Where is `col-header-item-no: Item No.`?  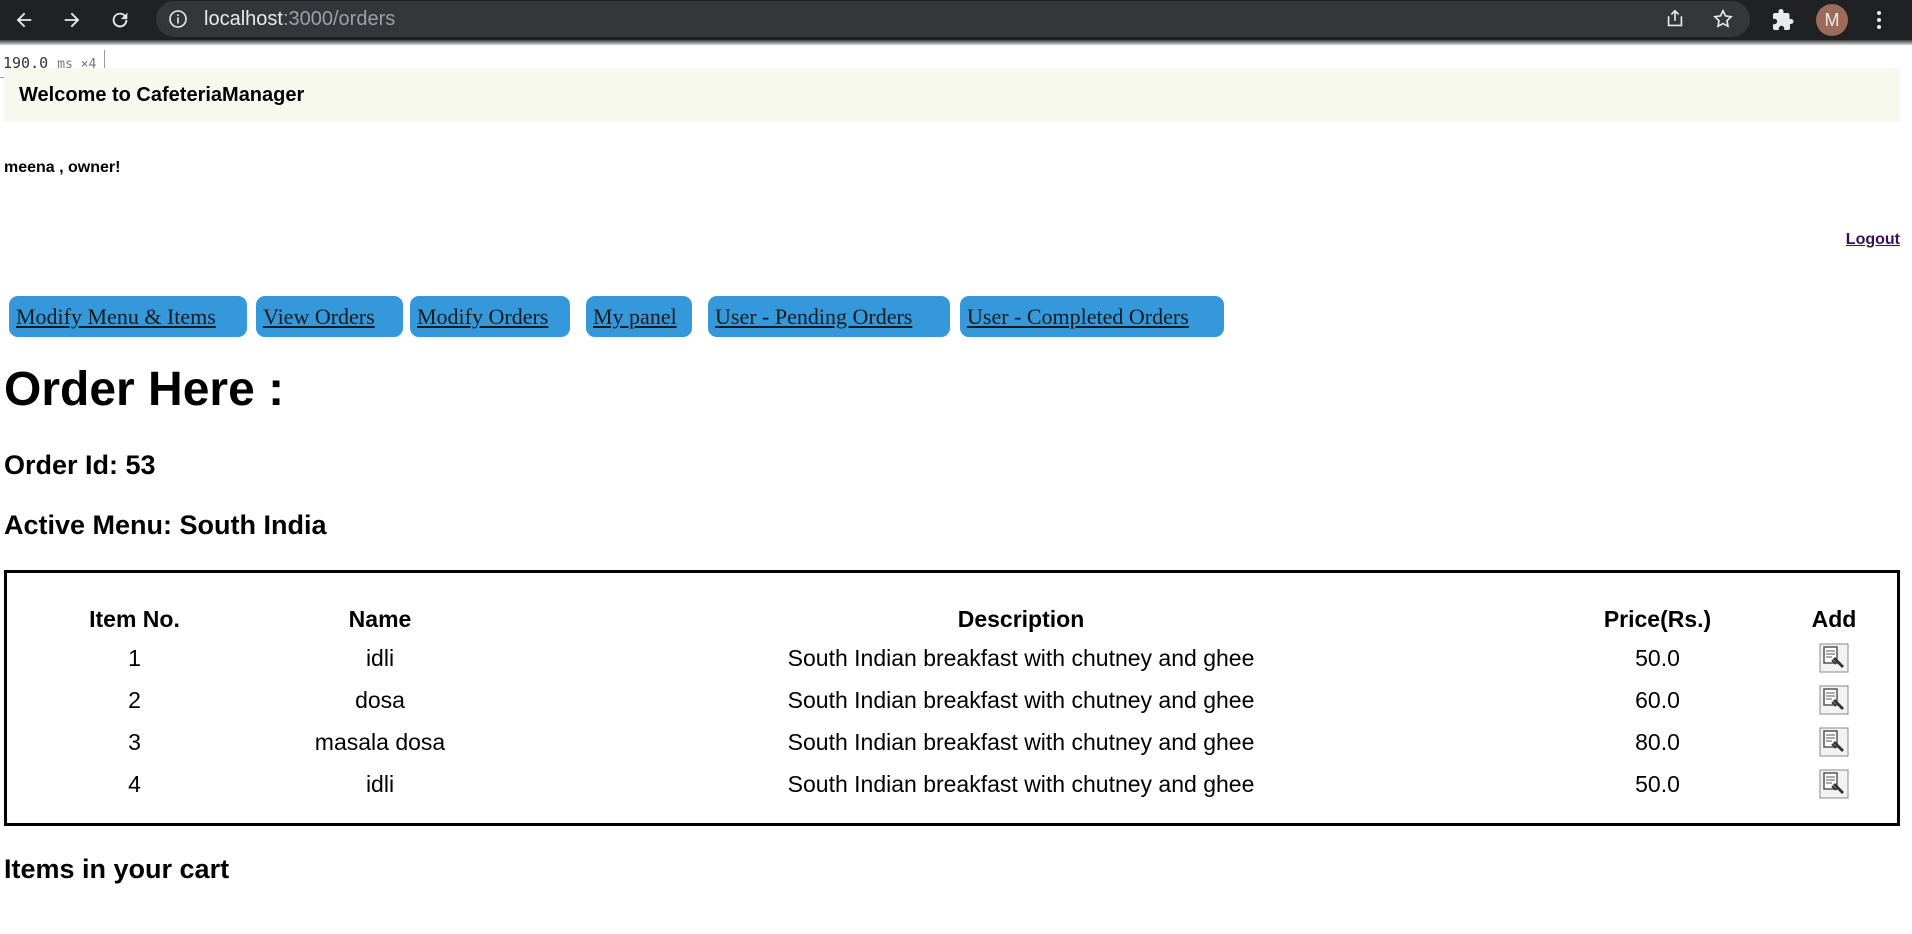
col-header-item-no: Item No. is located at coordinates (134, 618).